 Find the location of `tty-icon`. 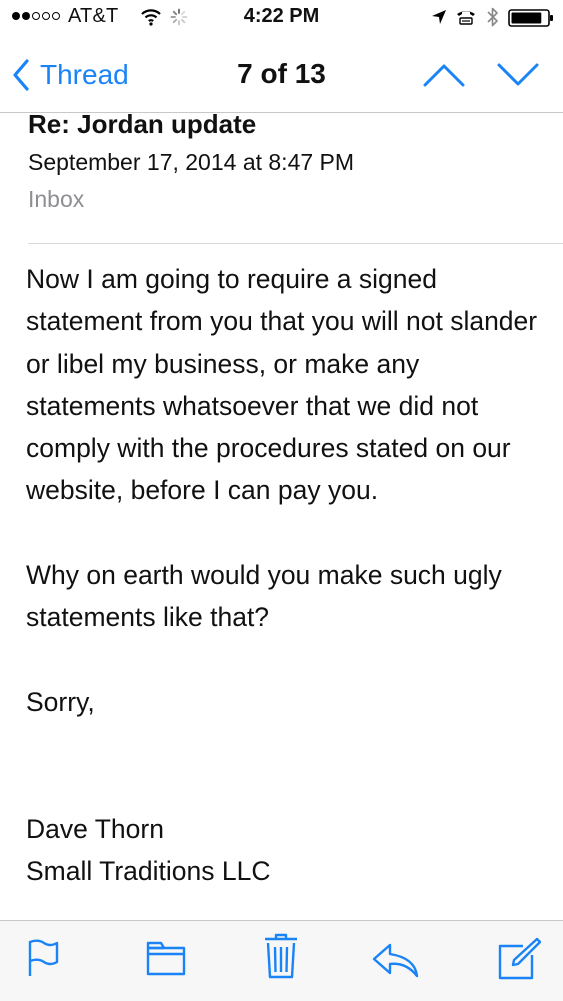

tty-icon is located at coordinates (466, 18).